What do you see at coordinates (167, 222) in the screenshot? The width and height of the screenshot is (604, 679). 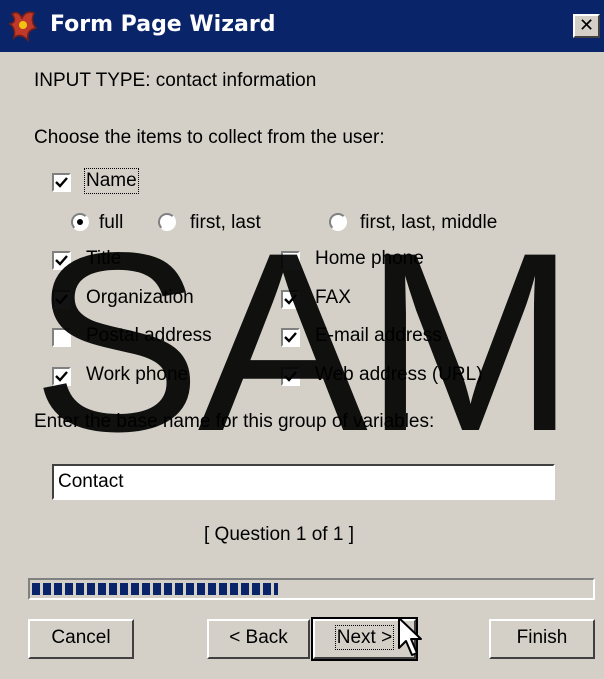 I see `radio-first-last` at bounding box center [167, 222].